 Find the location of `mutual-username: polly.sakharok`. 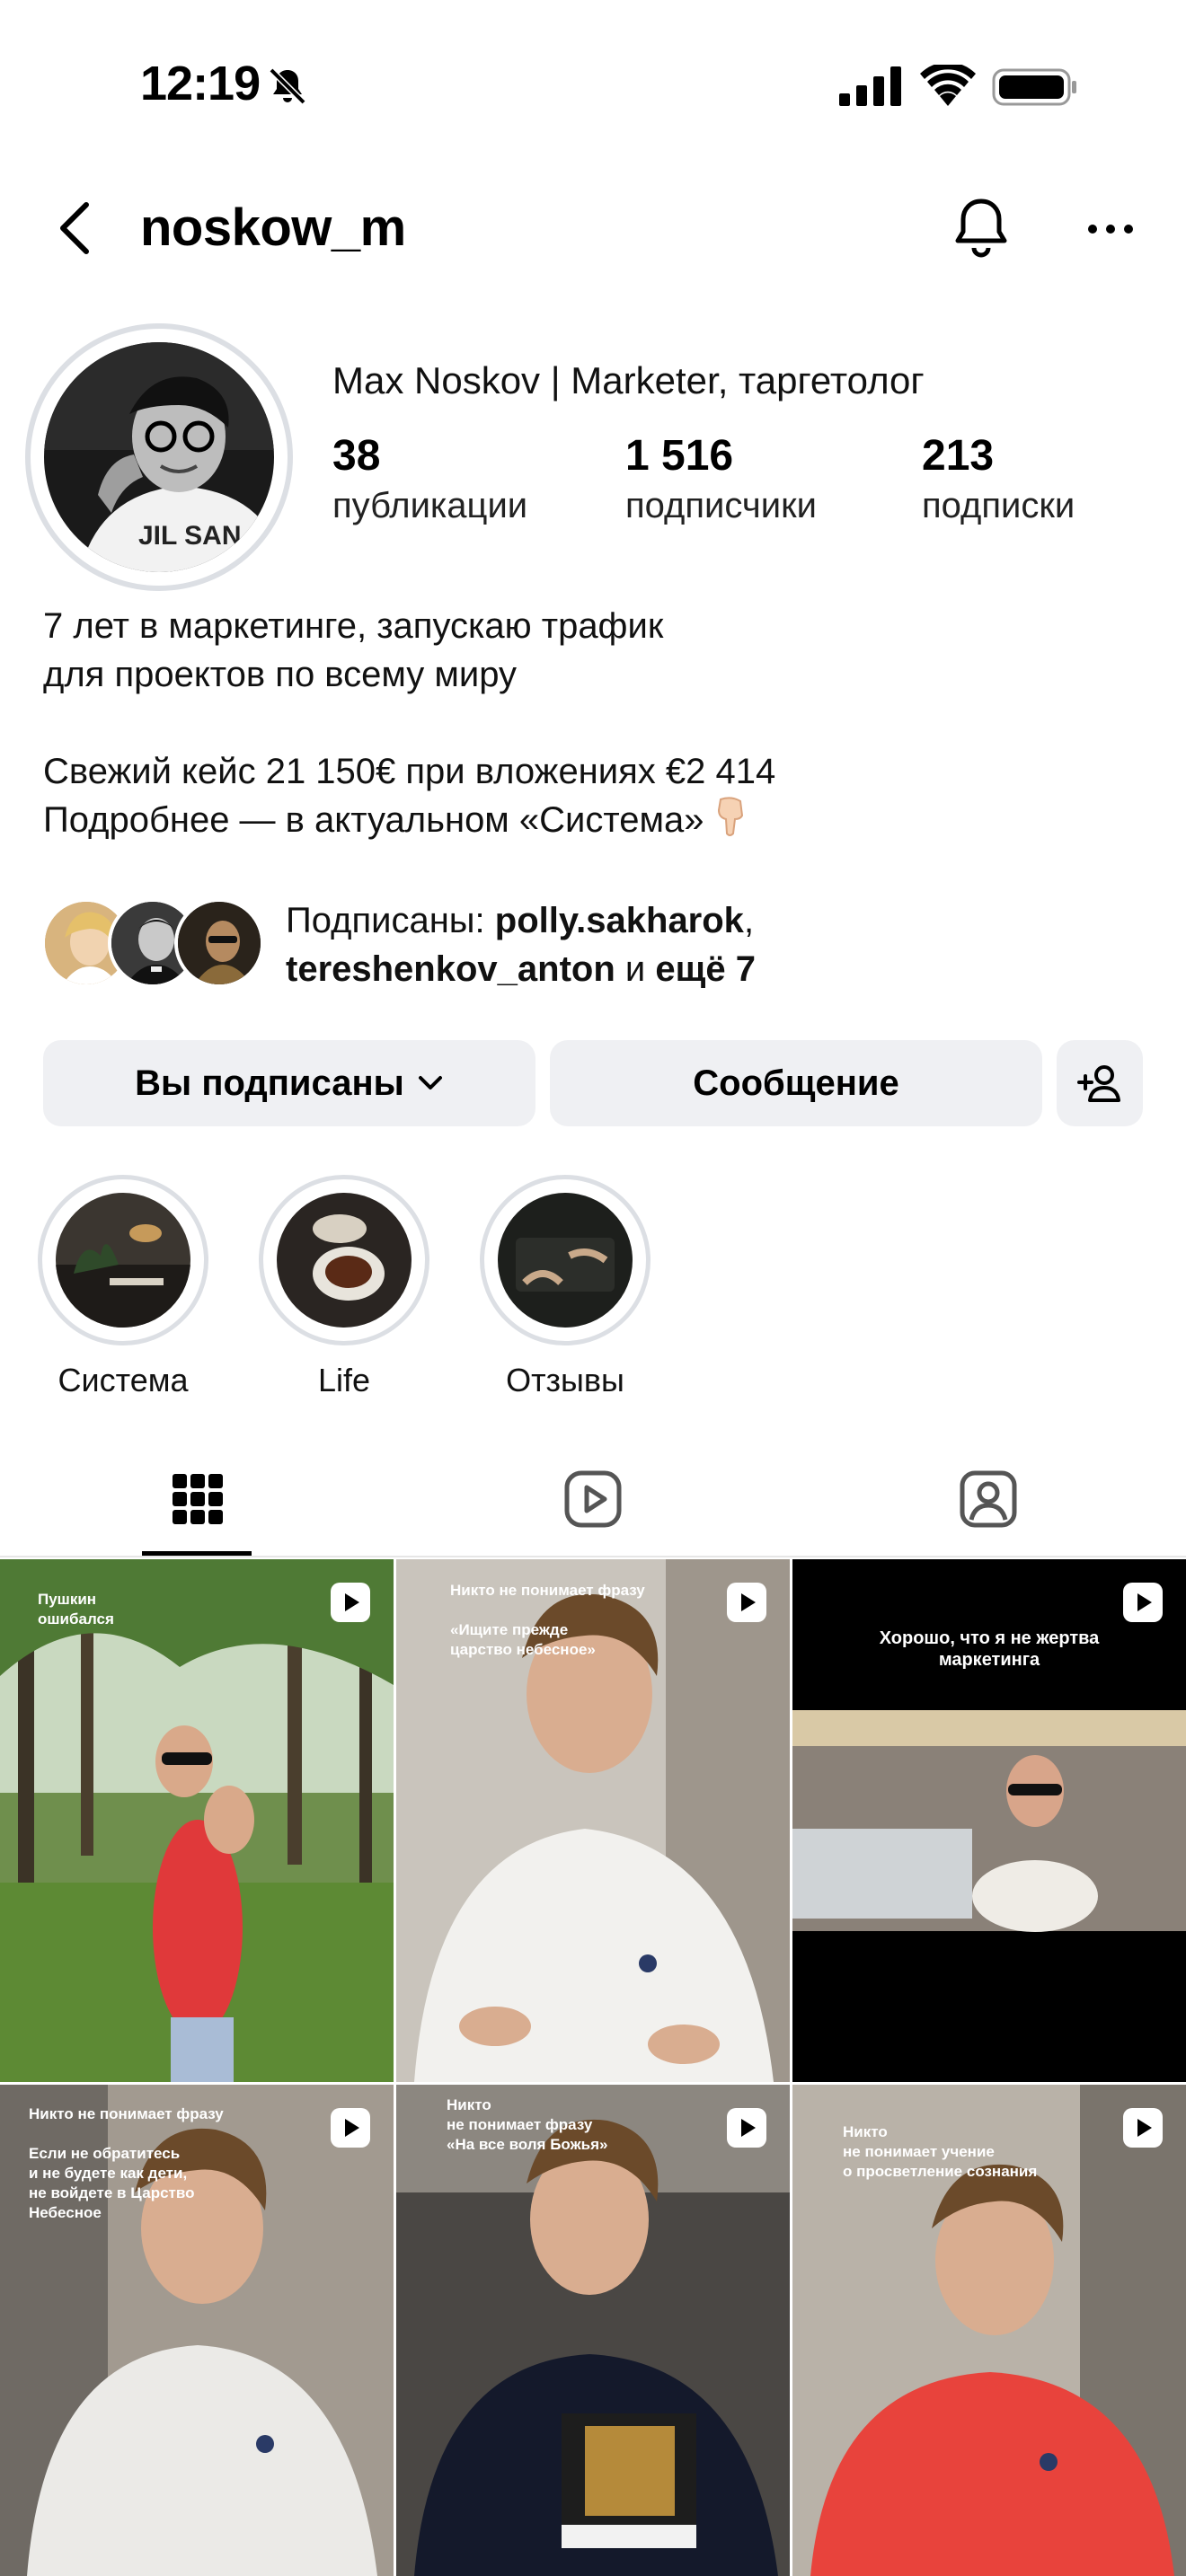

mutual-username: polly.sakharok is located at coordinates (619, 920).